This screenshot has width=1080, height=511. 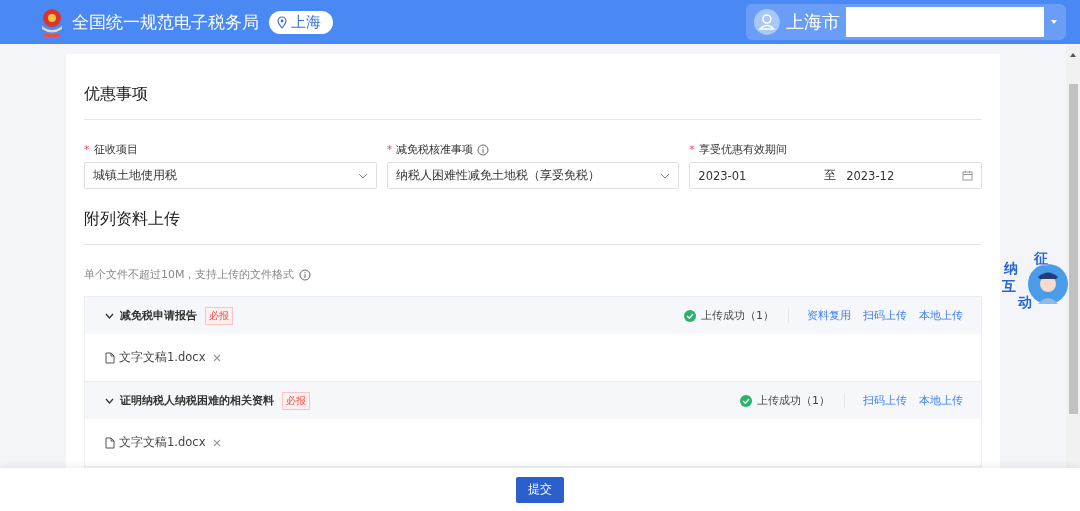 What do you see at coordinates (1025, 303) in the screenshot?
I see `assistant-label: 动` at bounding box center [1025, 303].